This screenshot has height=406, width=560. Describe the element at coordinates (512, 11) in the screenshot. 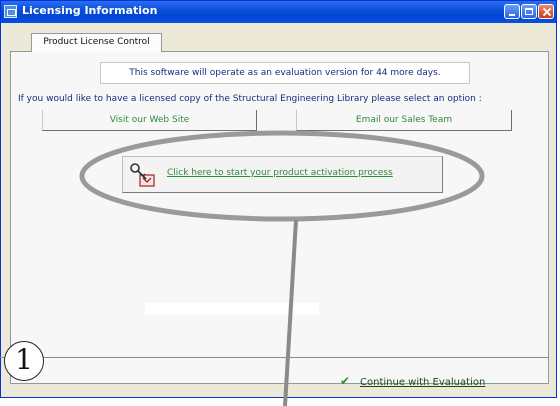

I see `minimize-button` at that location.